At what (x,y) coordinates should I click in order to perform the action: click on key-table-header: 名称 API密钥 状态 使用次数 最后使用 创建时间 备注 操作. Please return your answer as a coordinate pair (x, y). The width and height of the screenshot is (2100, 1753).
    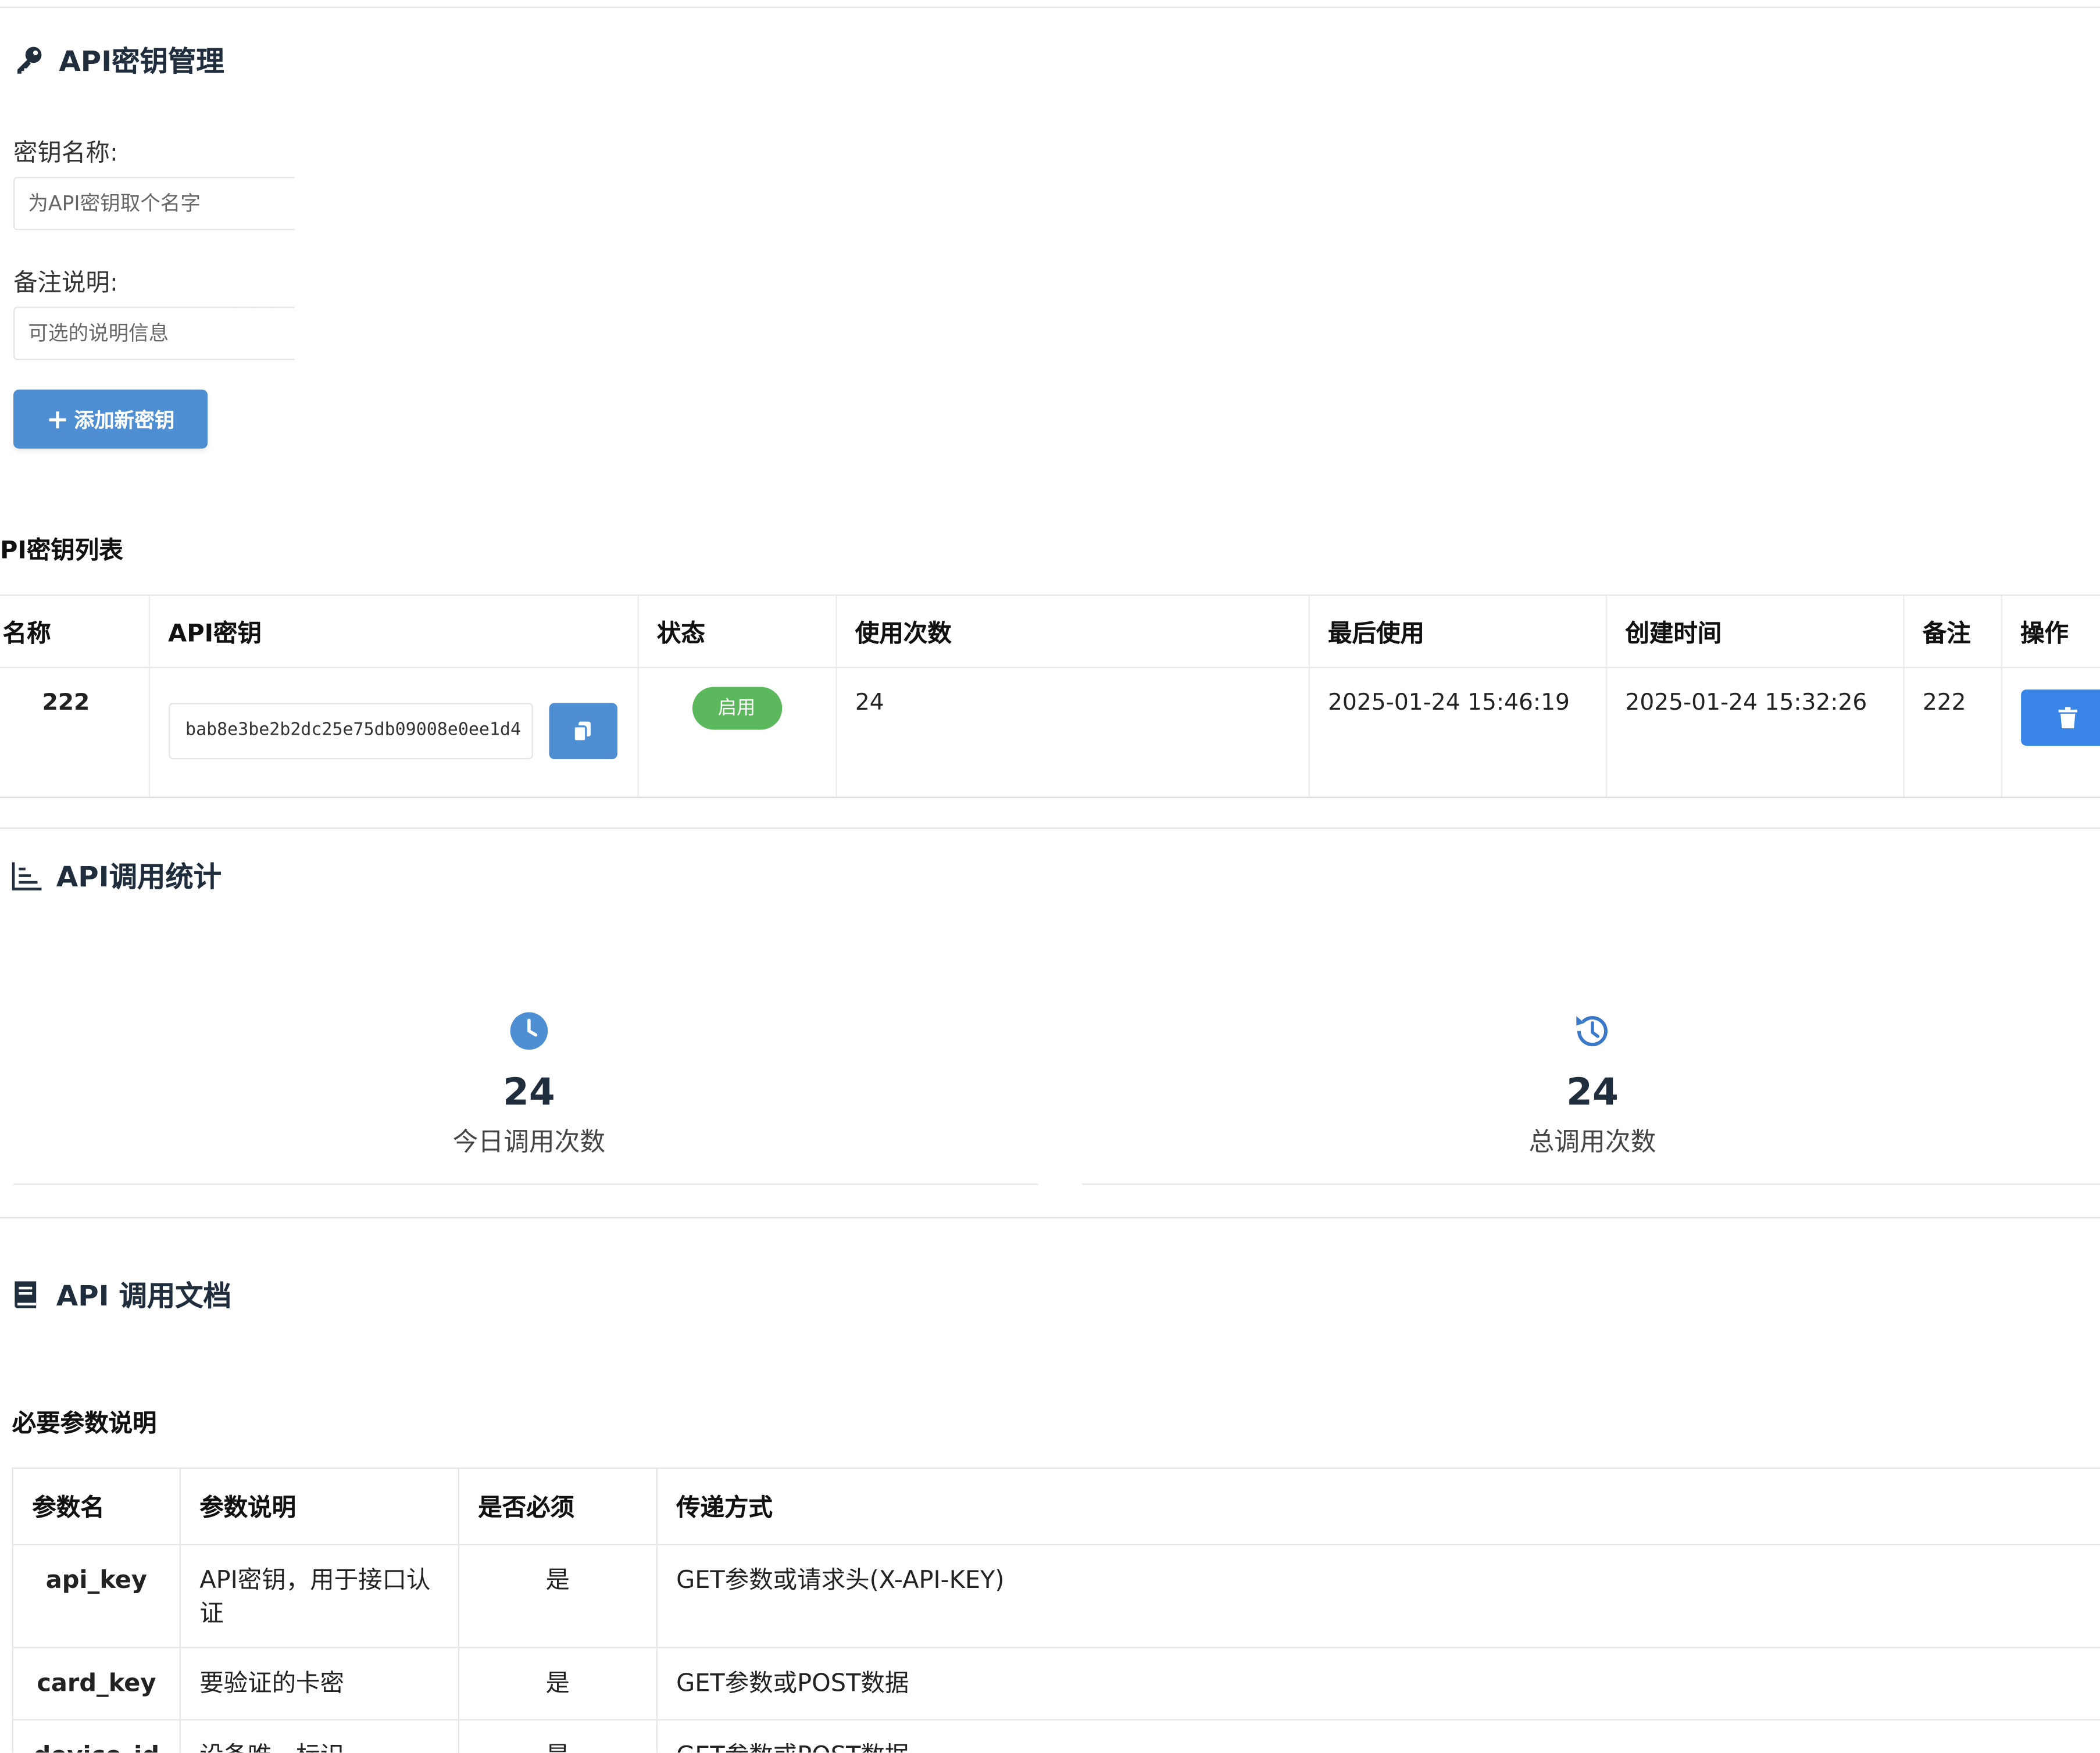
    Looking at the image, I should click on (1050, 631).